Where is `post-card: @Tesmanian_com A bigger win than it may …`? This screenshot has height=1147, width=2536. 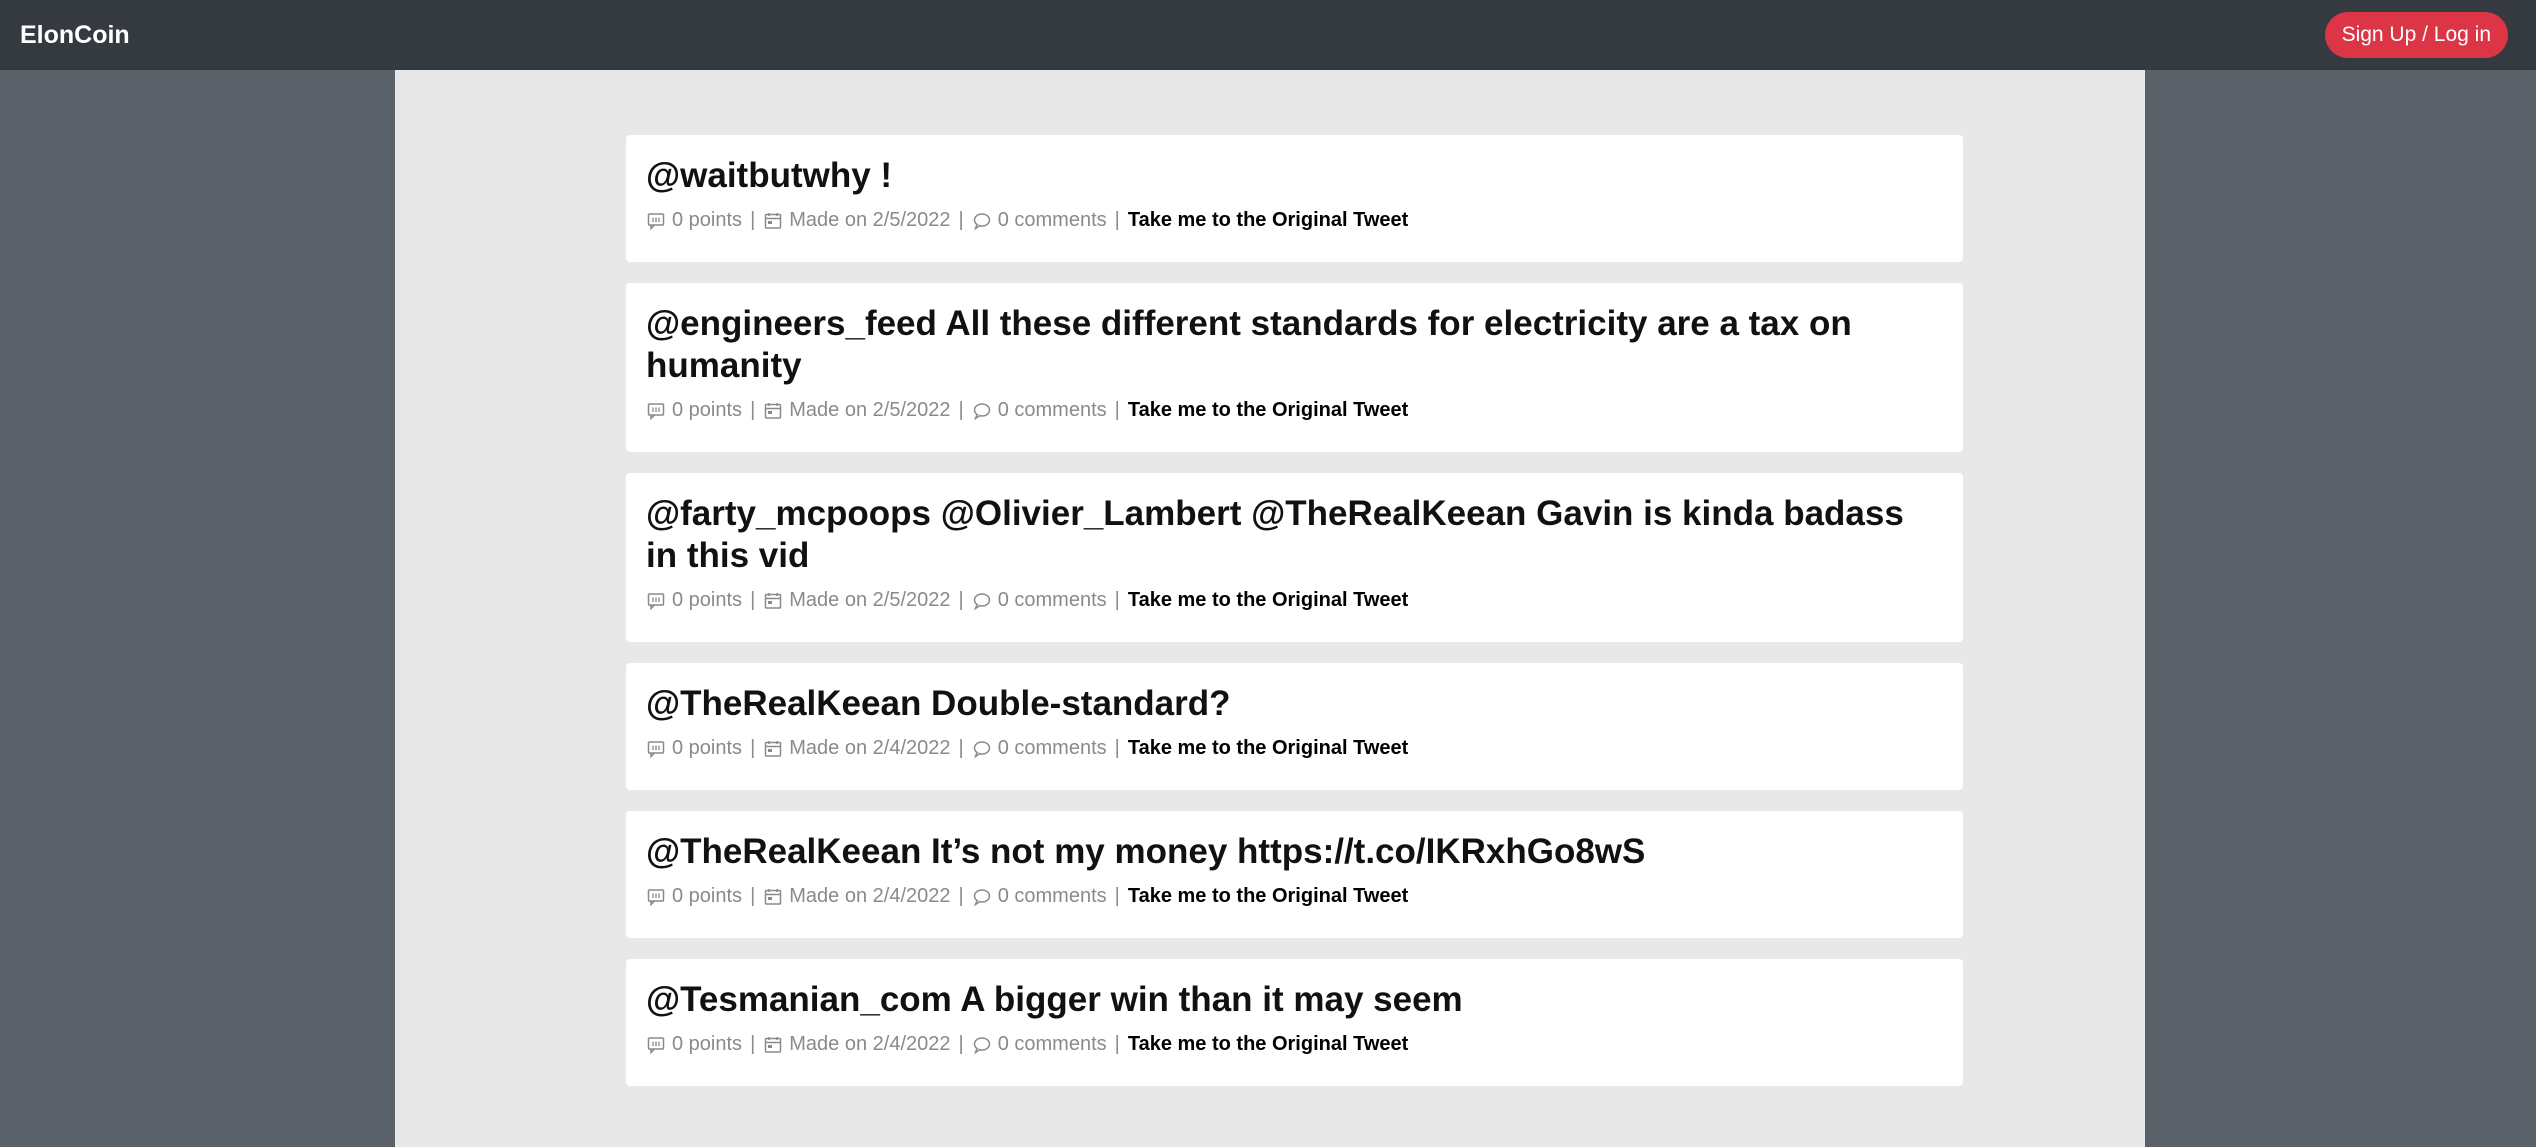 post-card: @Tesmanian_com A bigger win than it may … is located at coordinates (1294, 1022).